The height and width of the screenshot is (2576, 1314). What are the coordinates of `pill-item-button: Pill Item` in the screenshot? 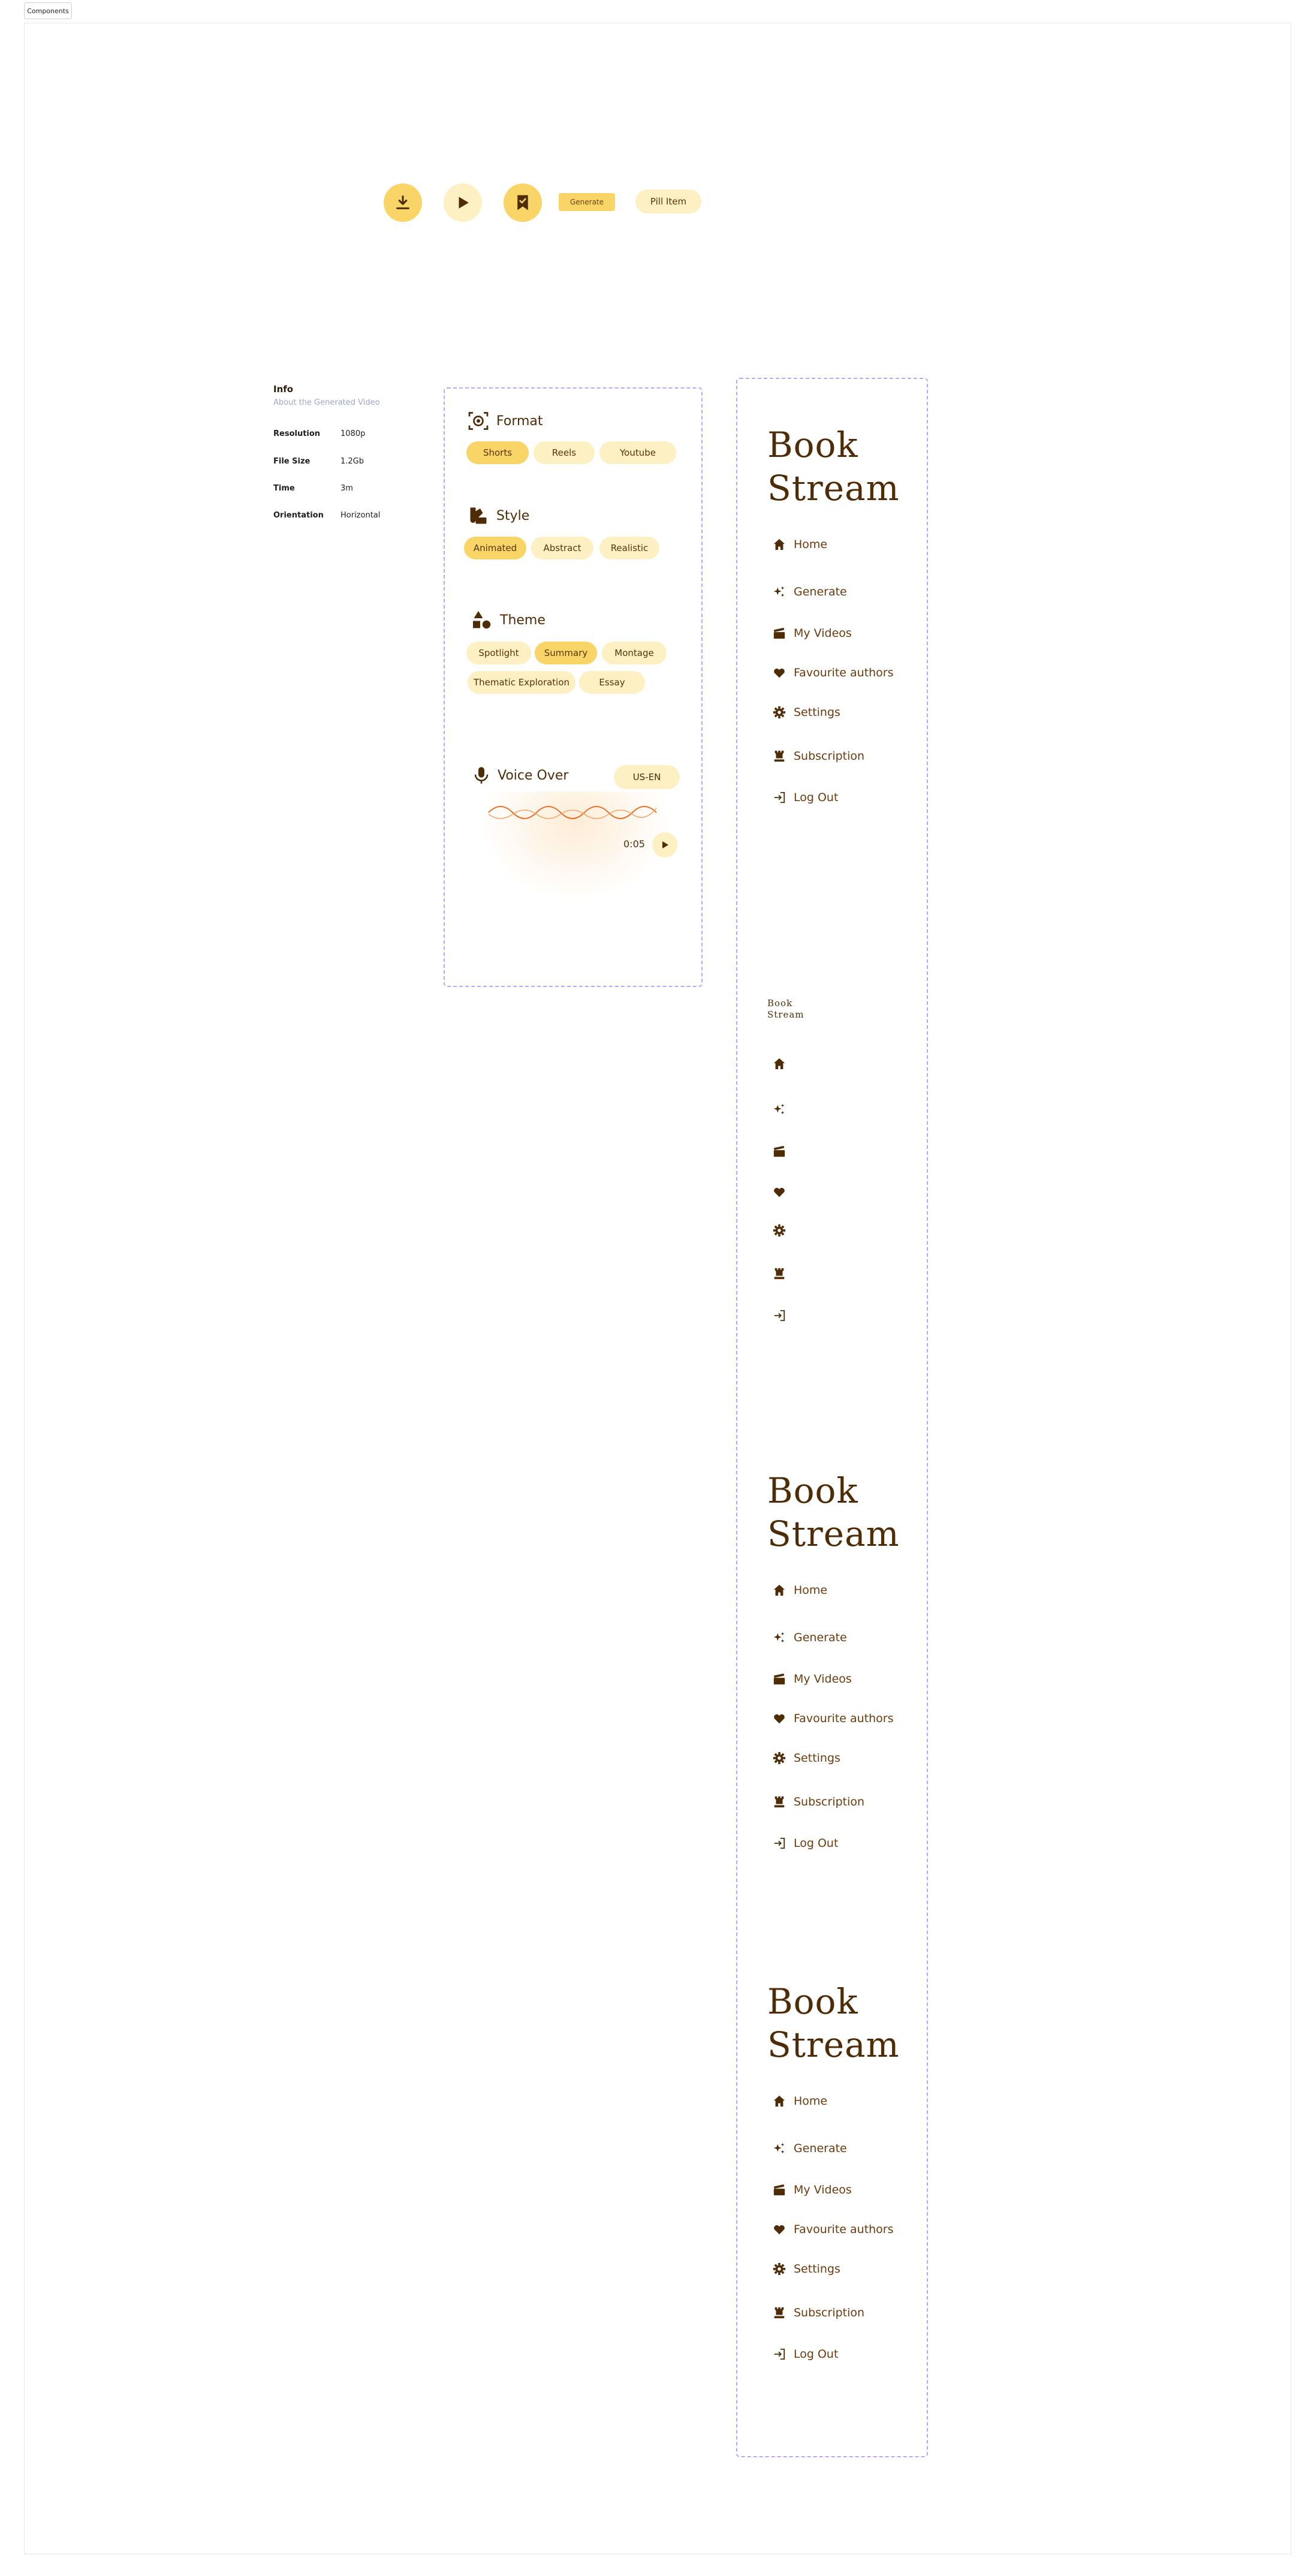 It's located at (668, 201).